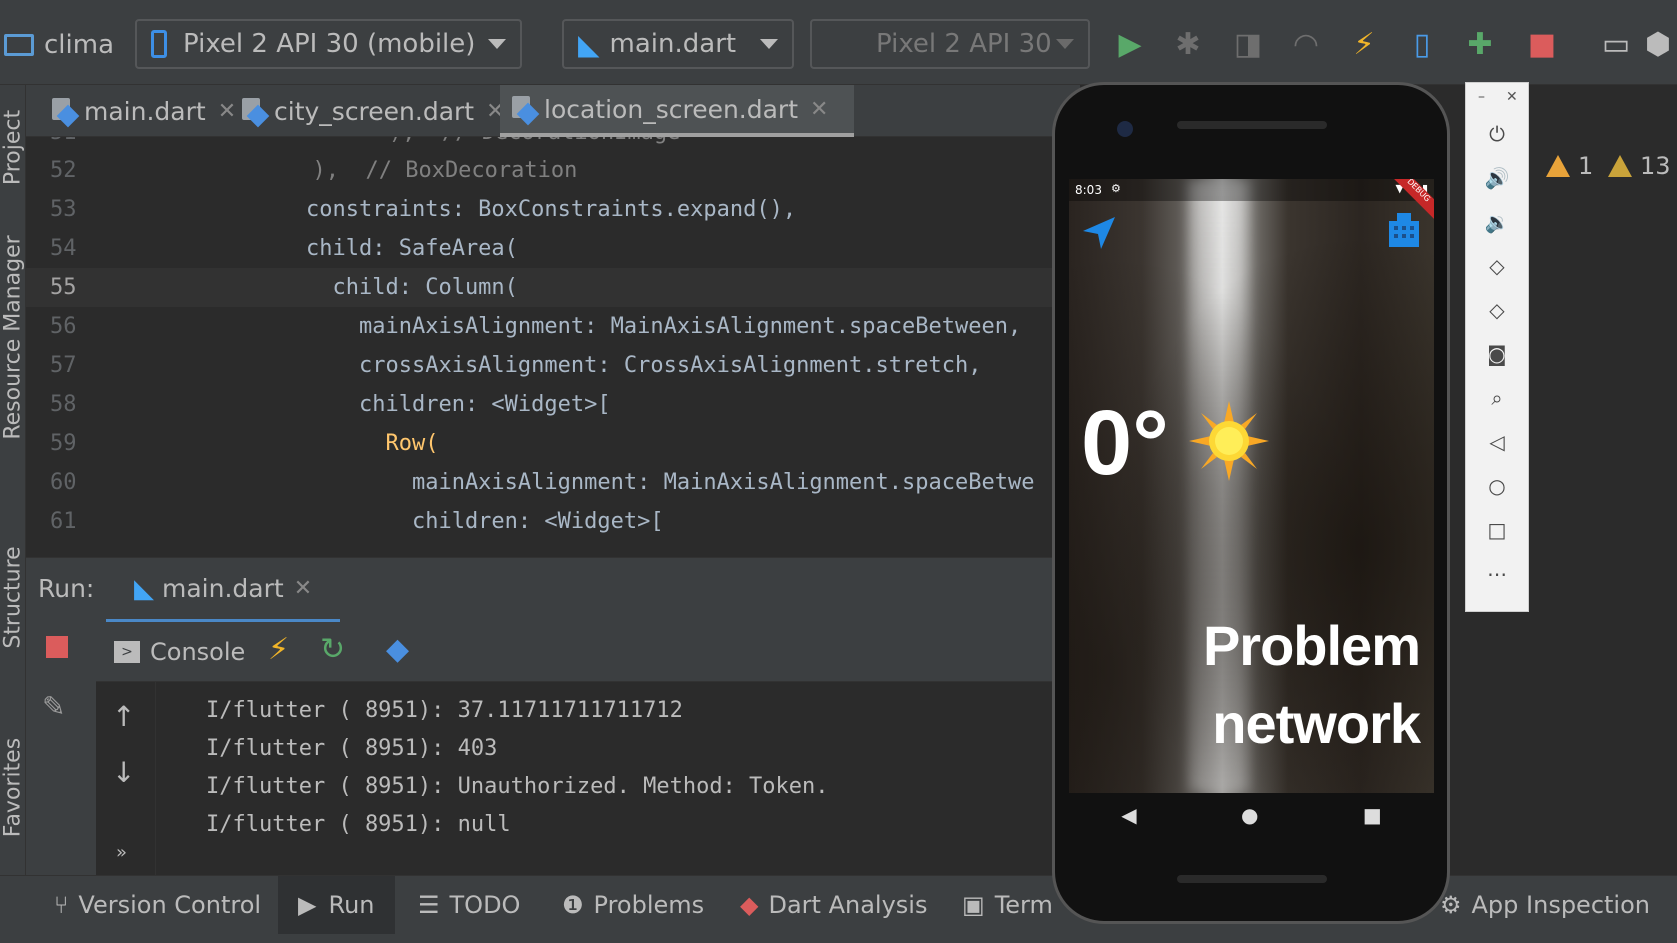  Describe the element at coordinates (444, 710) in the screenshot. I see `log-line: I/flutter ( 8951): 37.11711711711712` at that location.